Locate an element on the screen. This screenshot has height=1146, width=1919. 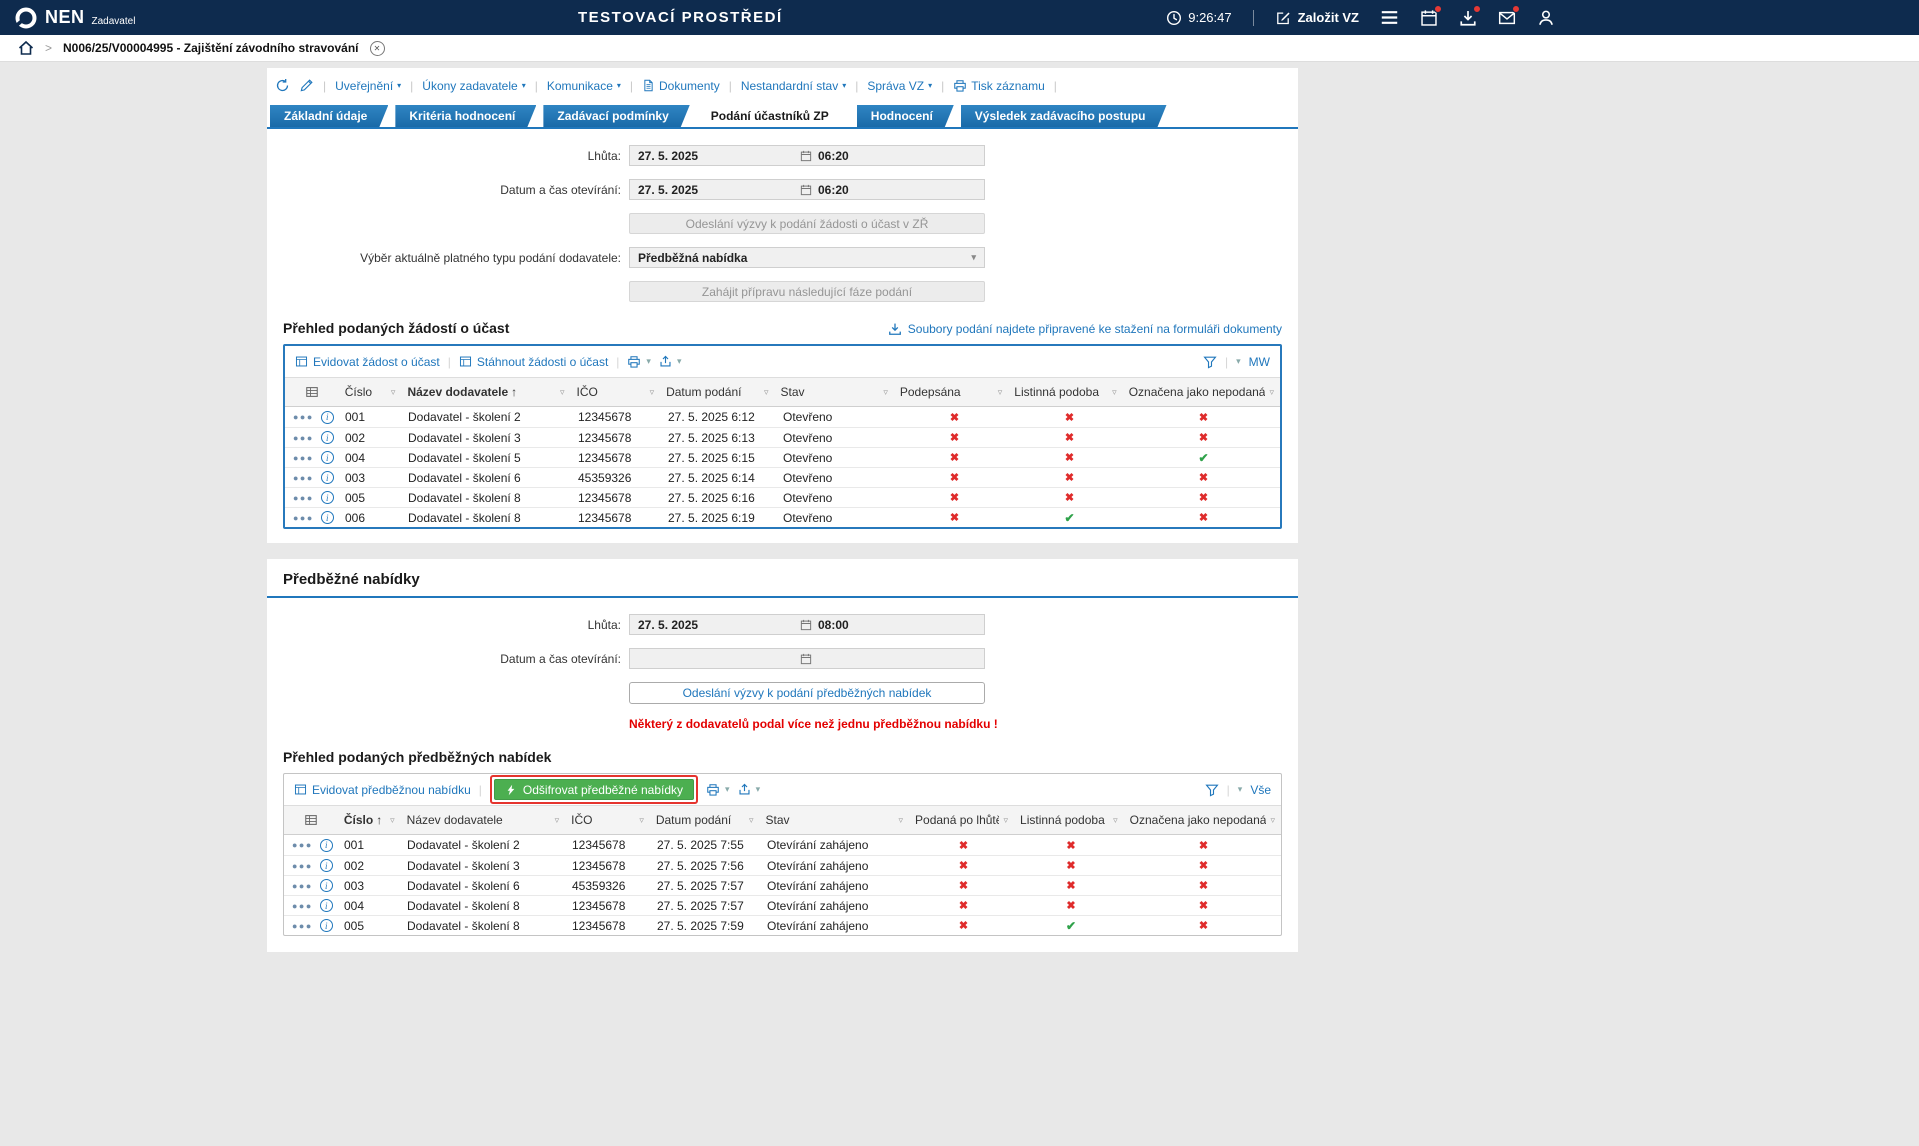
tab-hodnoceni: Hodnocení is located at coordinates (905, 116).